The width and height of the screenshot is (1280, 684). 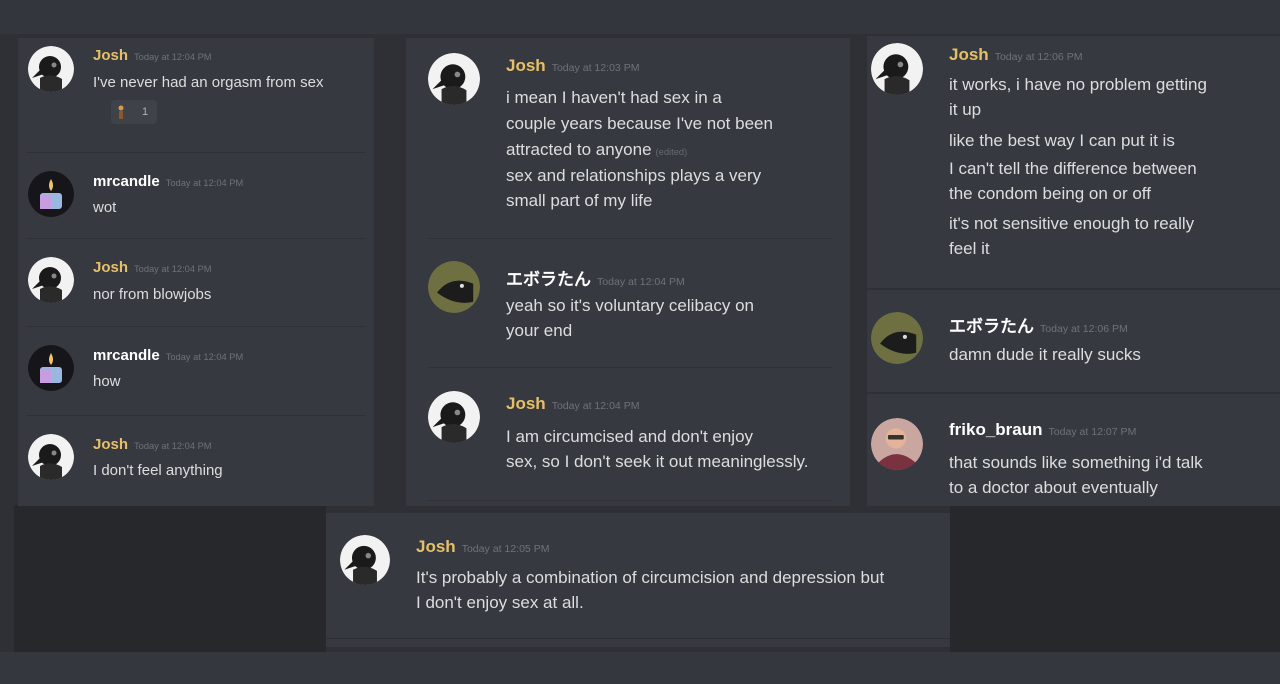 What do you see at coordinates (196, 371) in the screenshot?
I see `message: mrcandle Today at 12:04 PM how` at bounding box center [196, 371].